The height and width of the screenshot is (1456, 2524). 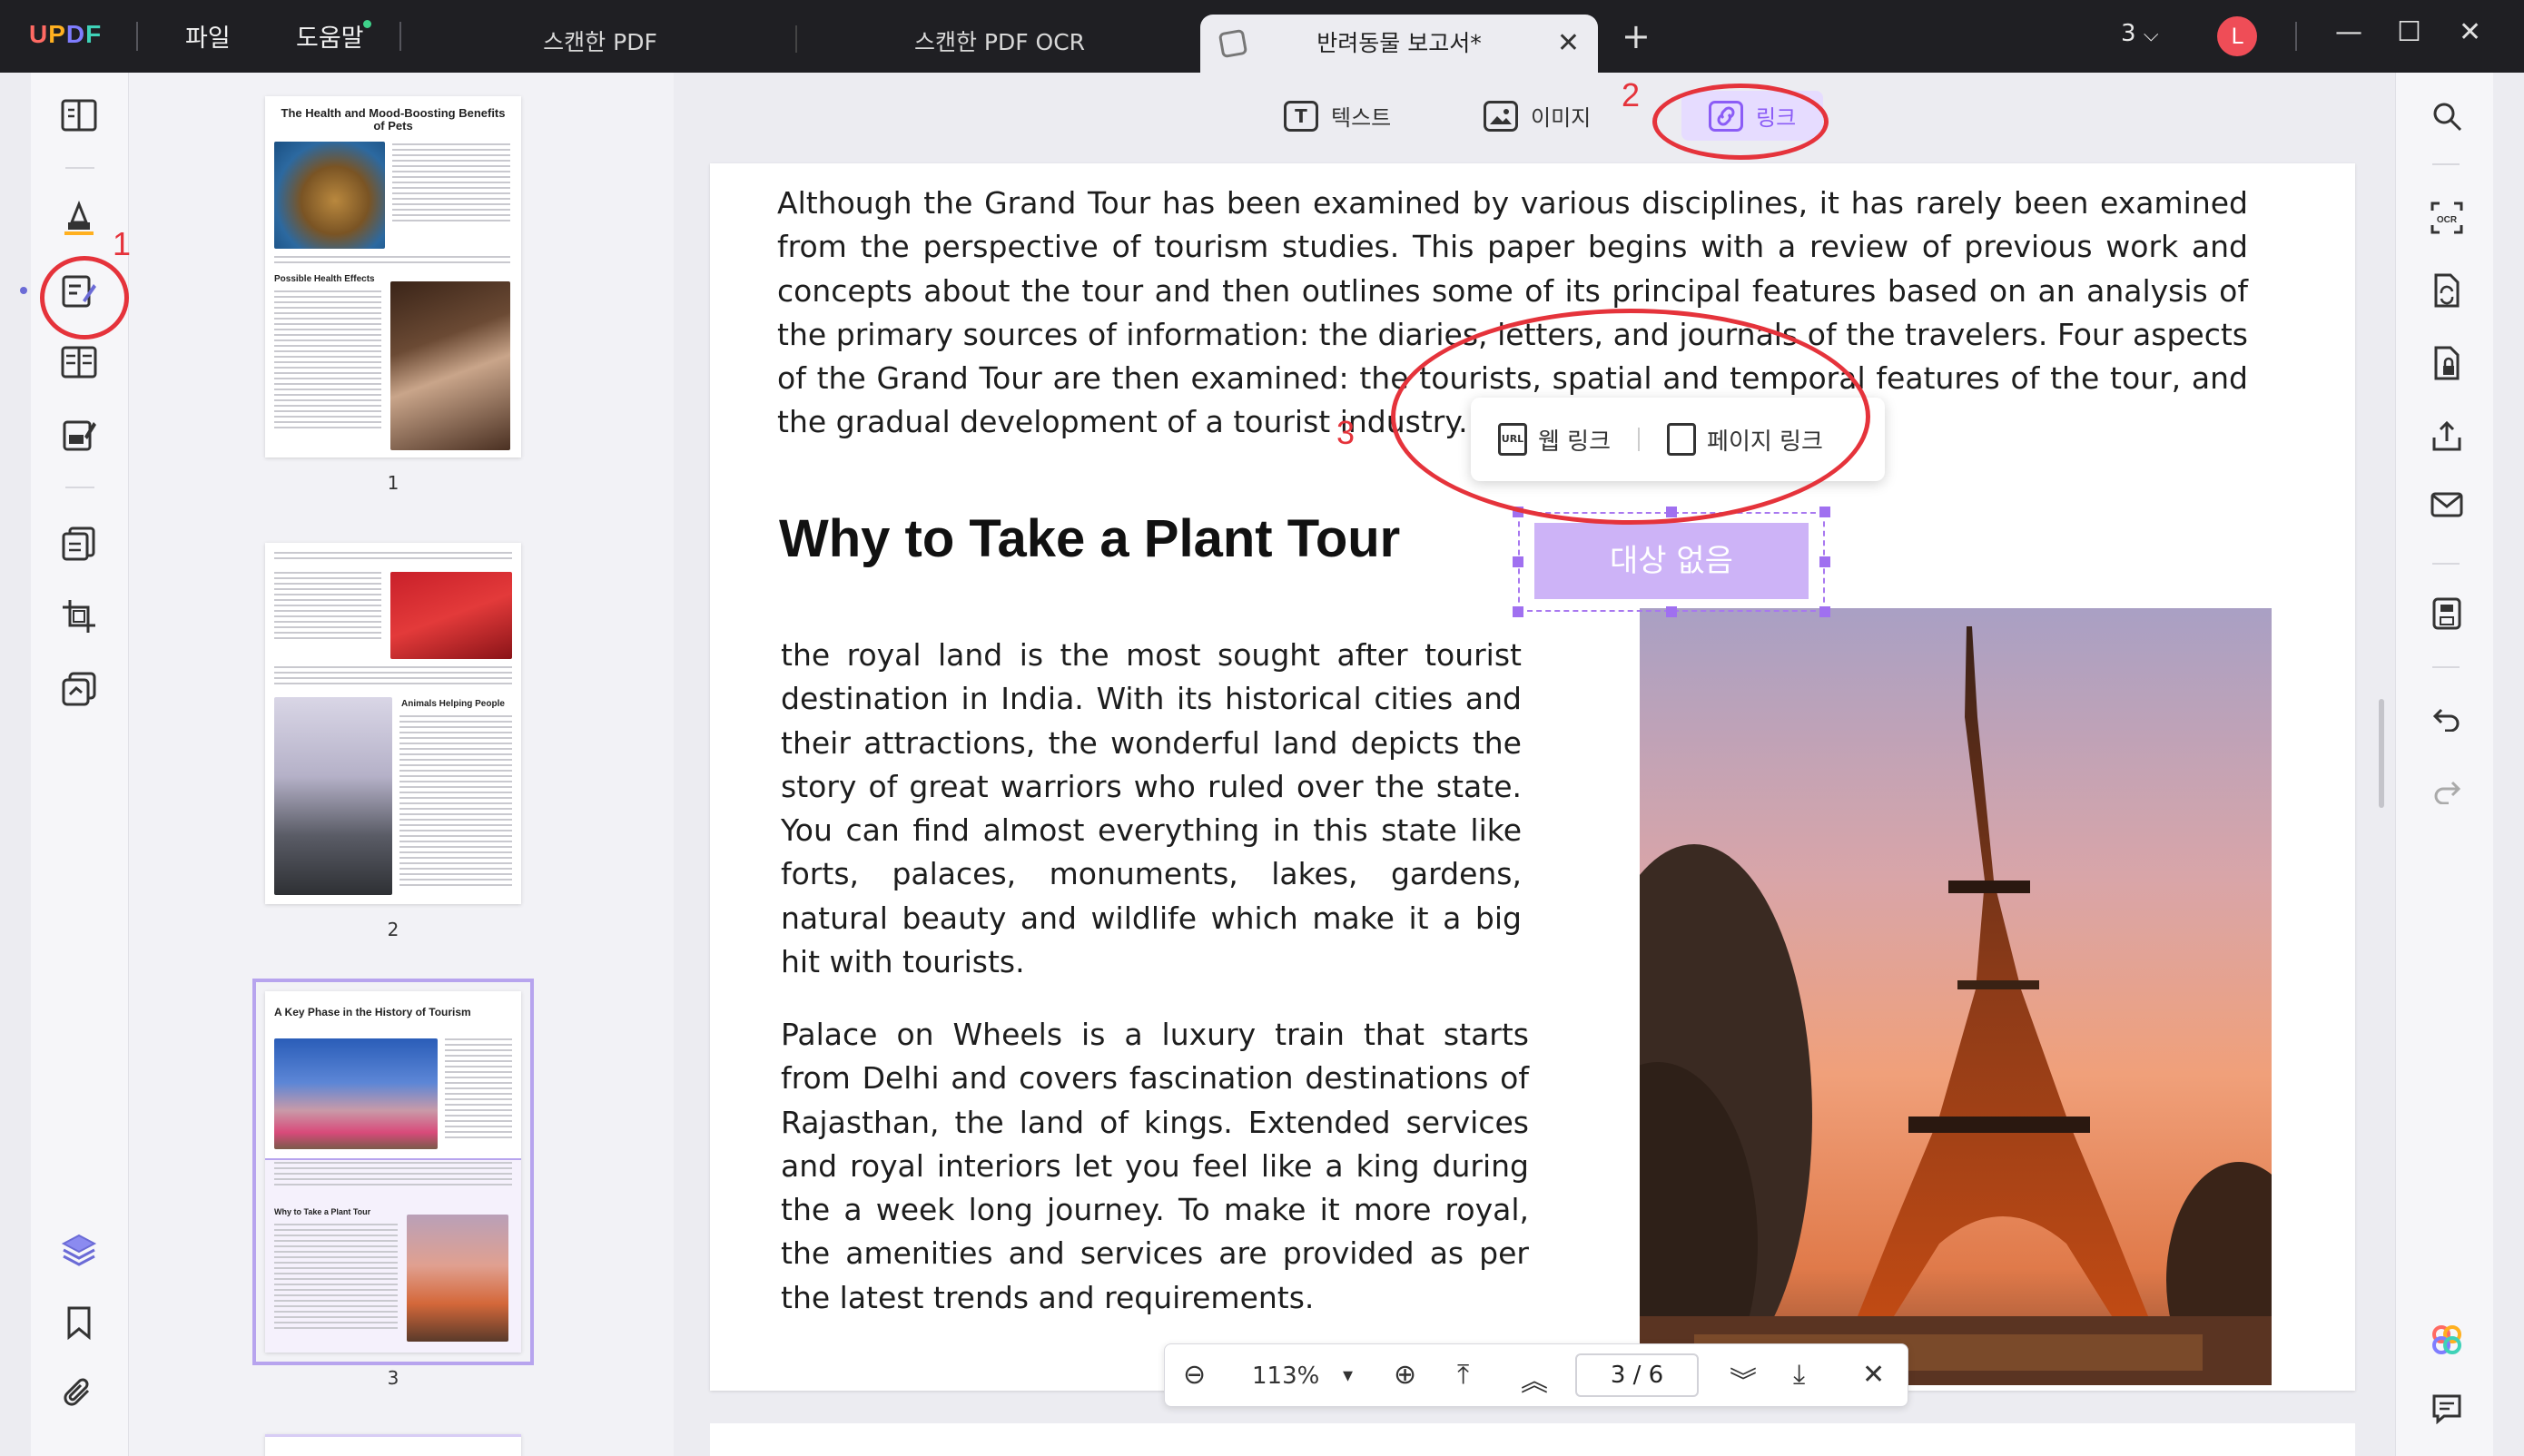 I want to click on image-icon, so click(x=1501, y=116).